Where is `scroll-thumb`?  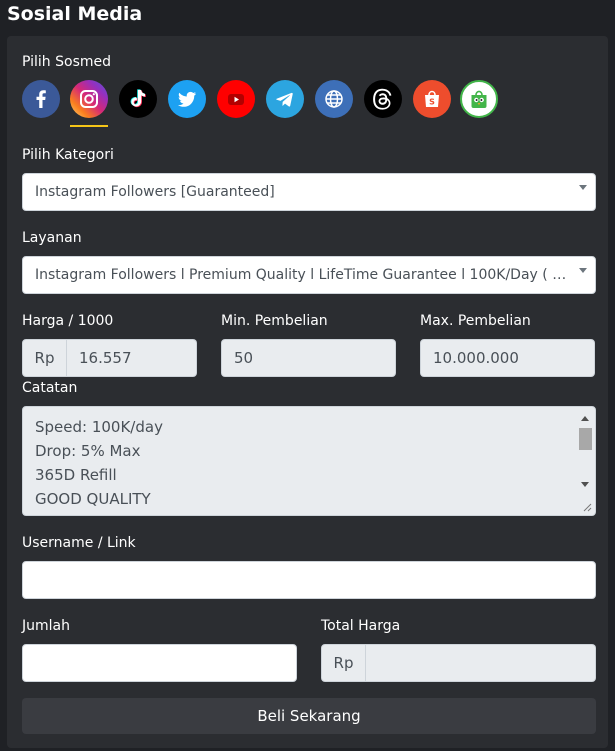 scroll-thumb is located at coordinates (585, 439).